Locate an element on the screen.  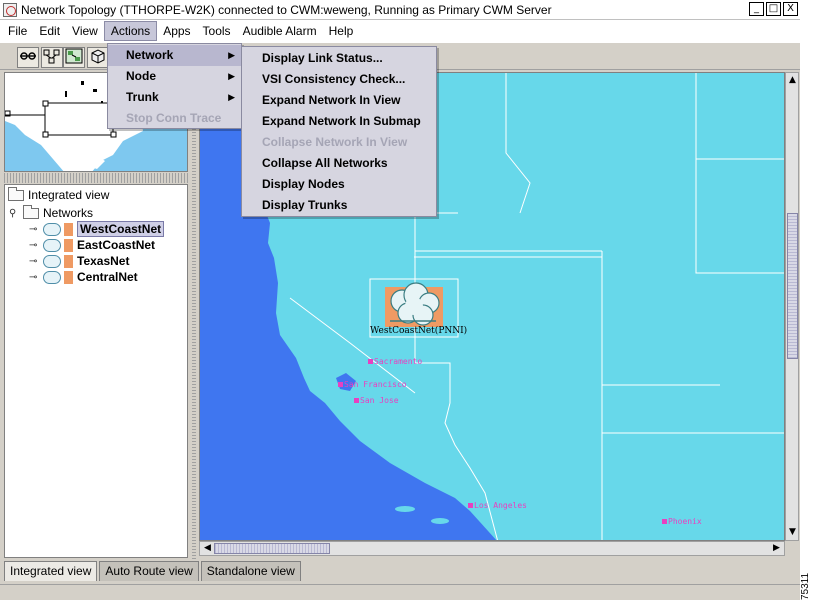
submenu-display-nodes: Display Nodes is located at coordinates (339, 184).